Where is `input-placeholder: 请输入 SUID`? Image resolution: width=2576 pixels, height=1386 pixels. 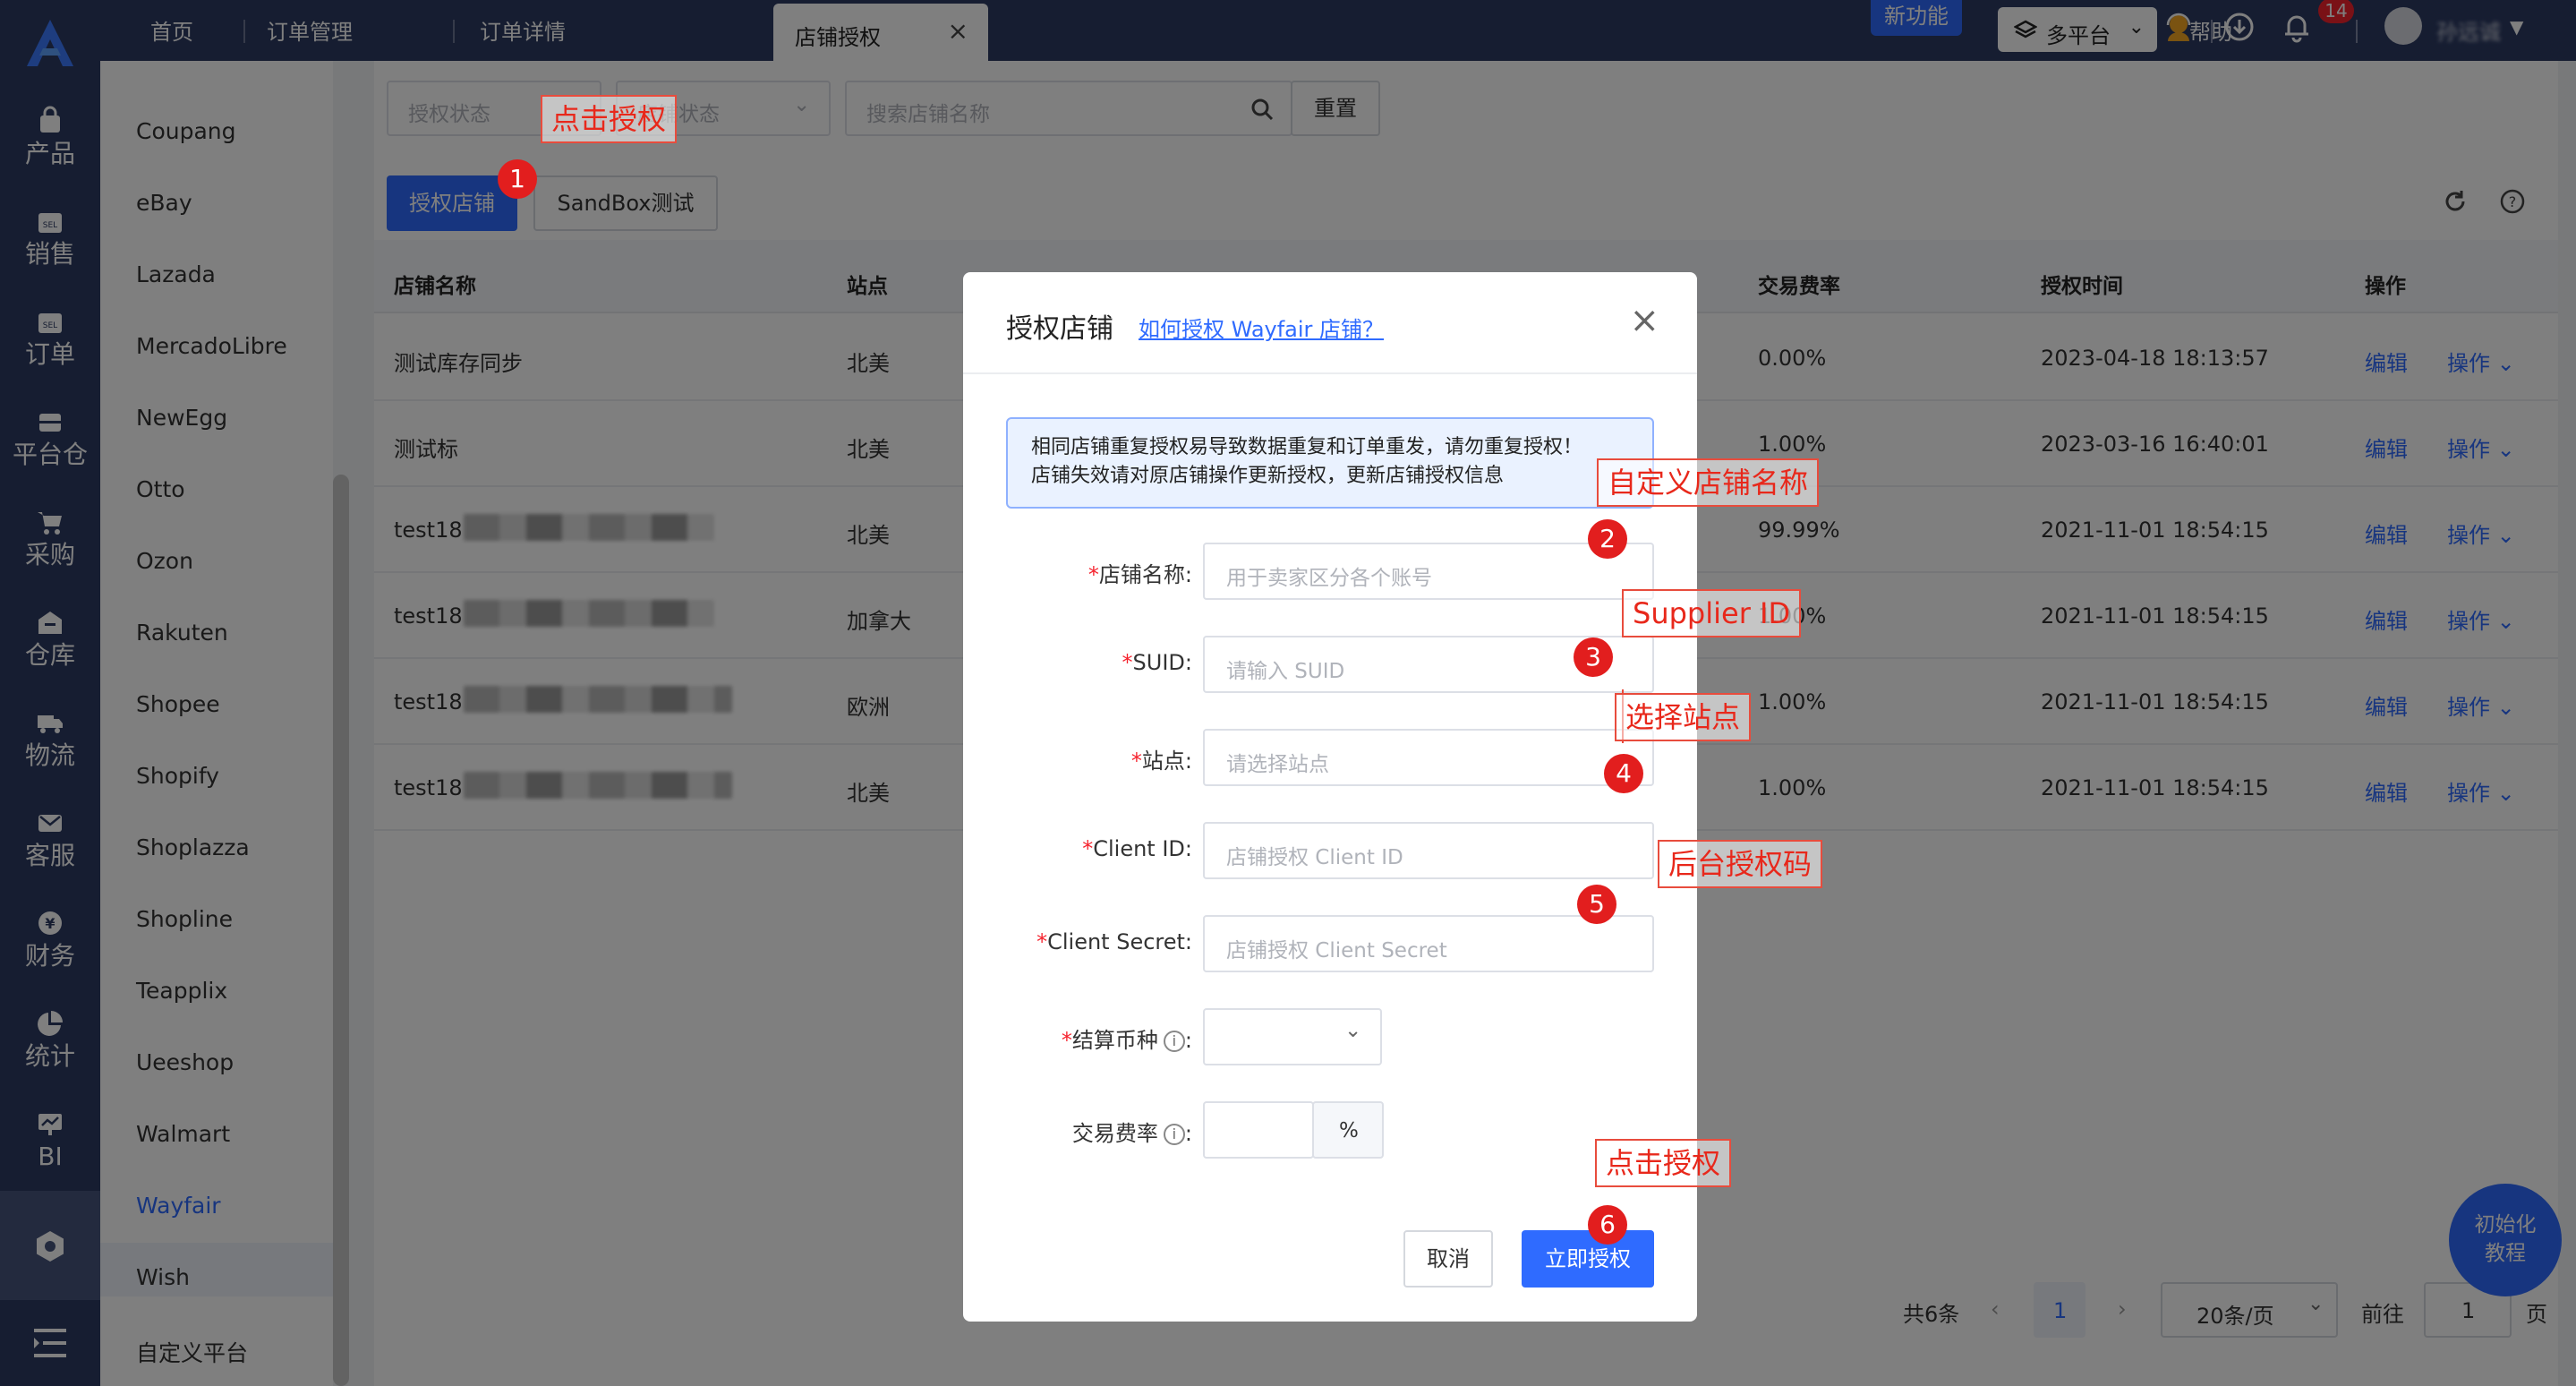 input-placeholder: 请输入 SUID is located at coordinates (1285, 671).